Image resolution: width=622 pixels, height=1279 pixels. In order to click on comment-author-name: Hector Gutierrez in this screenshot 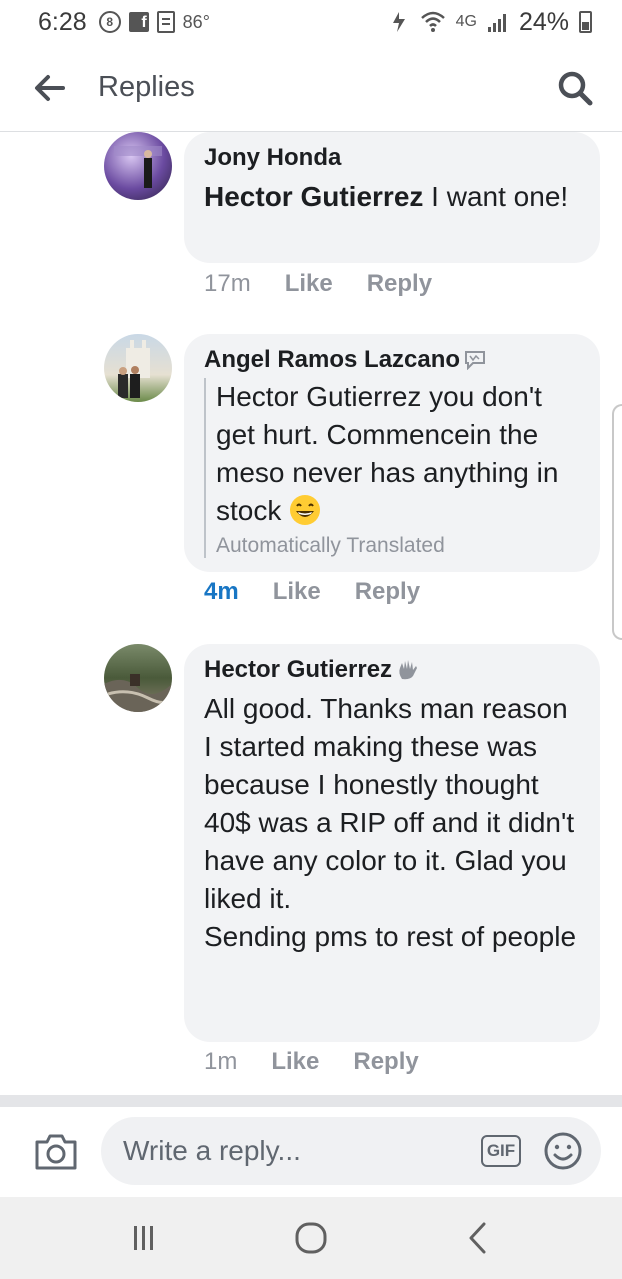, I will do `click(298, 670)`.